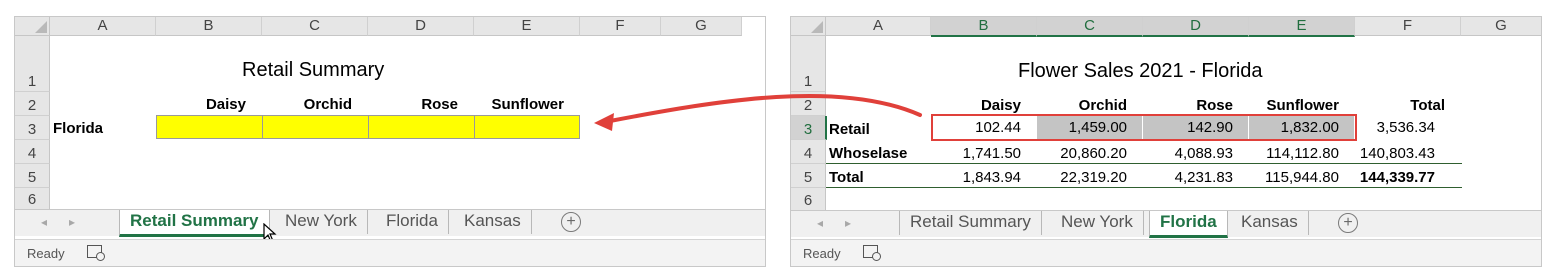 Image resolution: width=1554 pixels, height=273 pixels. Describe the element at coordinates (1082, 177) in the screenshot. I see `cell-c5: 22,319.20` at that location.